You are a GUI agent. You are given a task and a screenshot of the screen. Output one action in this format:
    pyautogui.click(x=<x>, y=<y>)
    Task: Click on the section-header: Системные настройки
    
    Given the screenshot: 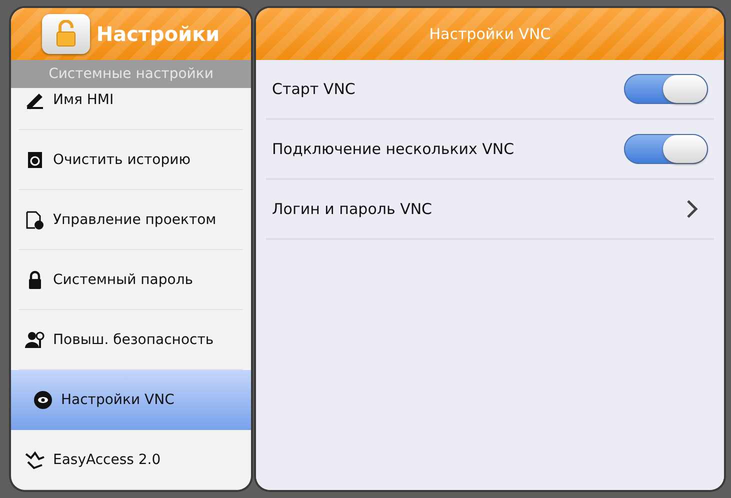 What is the action you would take?
    pyautogui.click(x=131, y=74)
    